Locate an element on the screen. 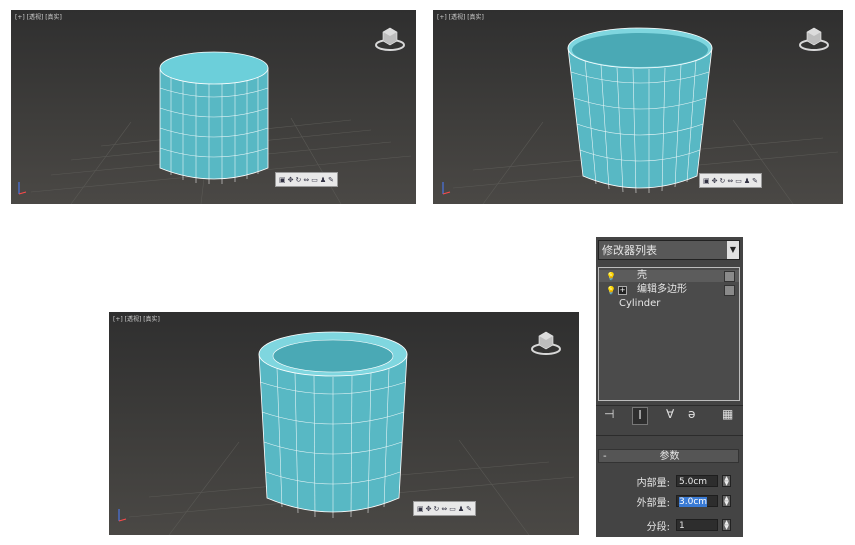  stack-item-edit-poly: 💡 + 编辑多边形 is located at coordinates (669, 290).